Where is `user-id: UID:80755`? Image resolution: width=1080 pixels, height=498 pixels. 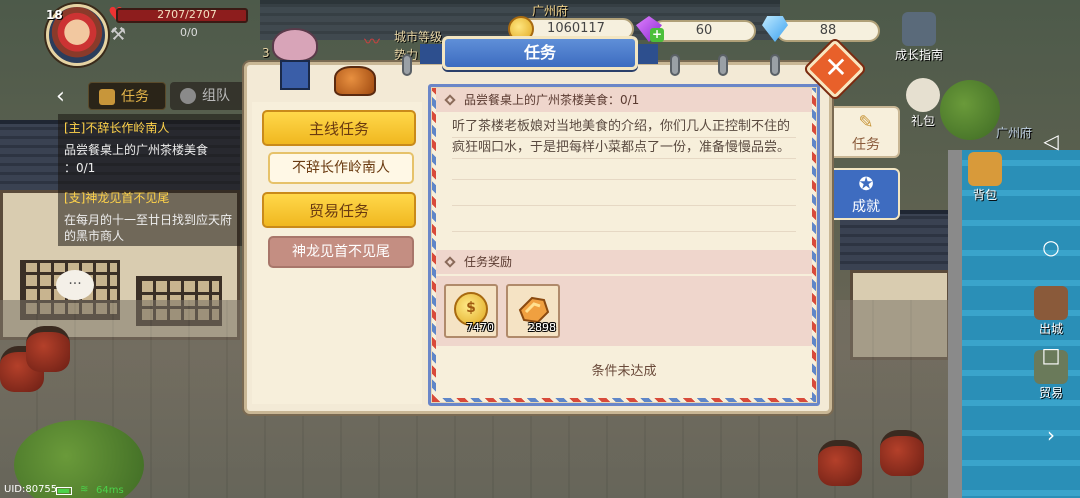 user-id: UID:80755 is located at coordinates (31, 489).